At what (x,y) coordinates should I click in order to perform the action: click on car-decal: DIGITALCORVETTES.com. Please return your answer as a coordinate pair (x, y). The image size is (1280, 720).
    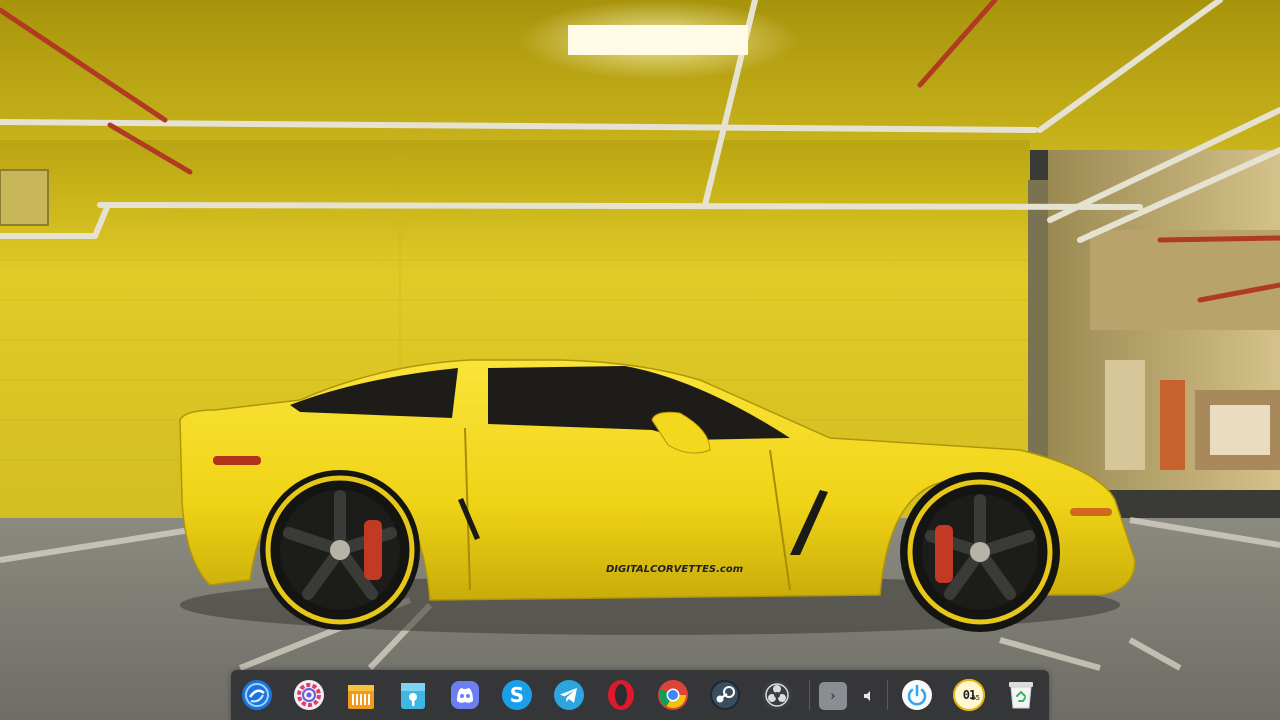
    Looking at the image, I should click on (674, 569).